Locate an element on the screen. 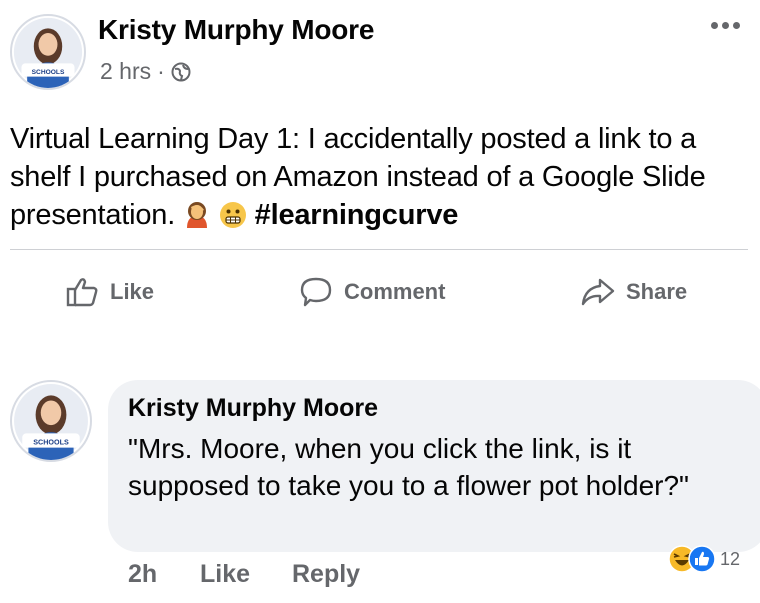  post-meta: 2 hrs · is located at coordinates (145, 71).